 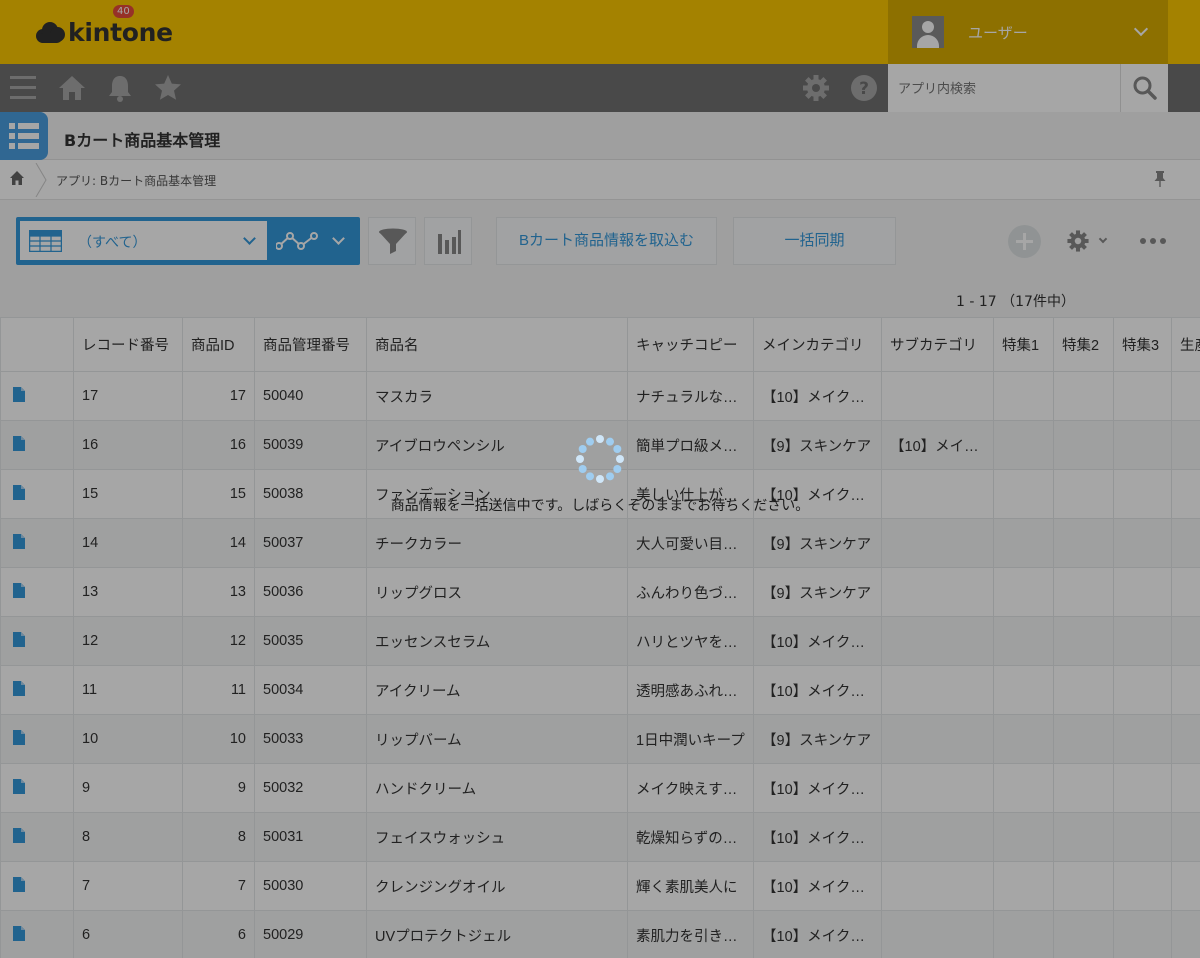 I want to click on loading-spinner-icon, so click(x=600, y=459).